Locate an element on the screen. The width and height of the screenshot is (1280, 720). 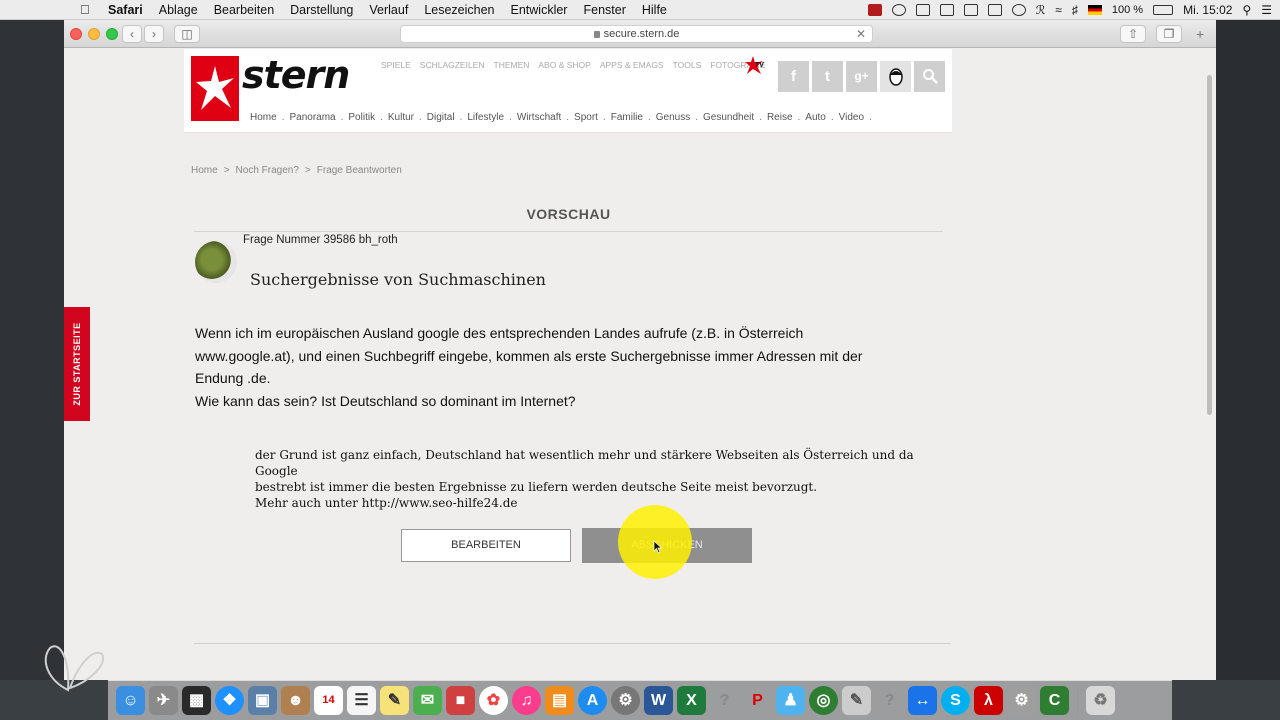
address-bar: secure.stern.de ✕ is located at coordinates (636, 34).